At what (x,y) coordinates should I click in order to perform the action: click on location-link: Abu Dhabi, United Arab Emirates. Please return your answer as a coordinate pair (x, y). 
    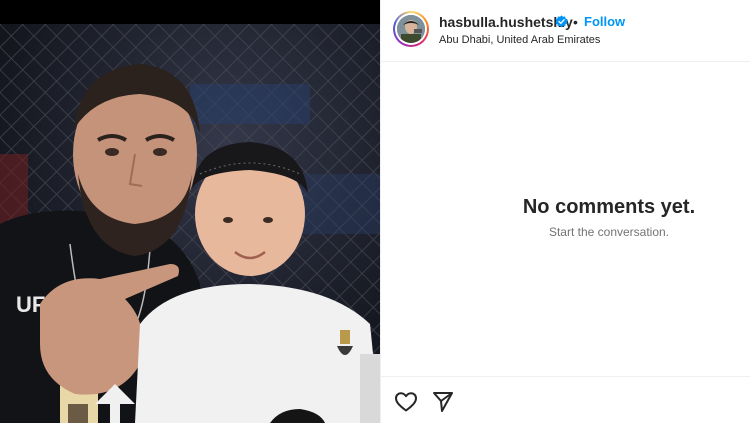
    Looking at the image, I should click on (519, 40).